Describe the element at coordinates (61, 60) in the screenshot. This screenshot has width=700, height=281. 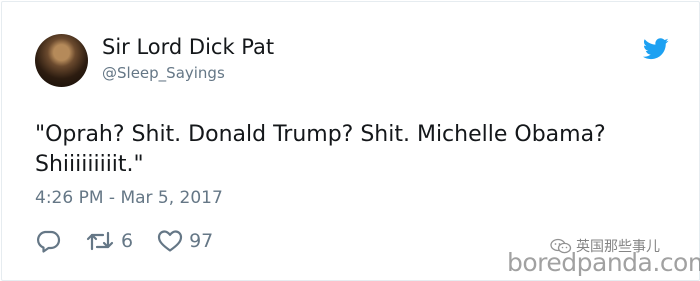
I see `avatar` at that location.